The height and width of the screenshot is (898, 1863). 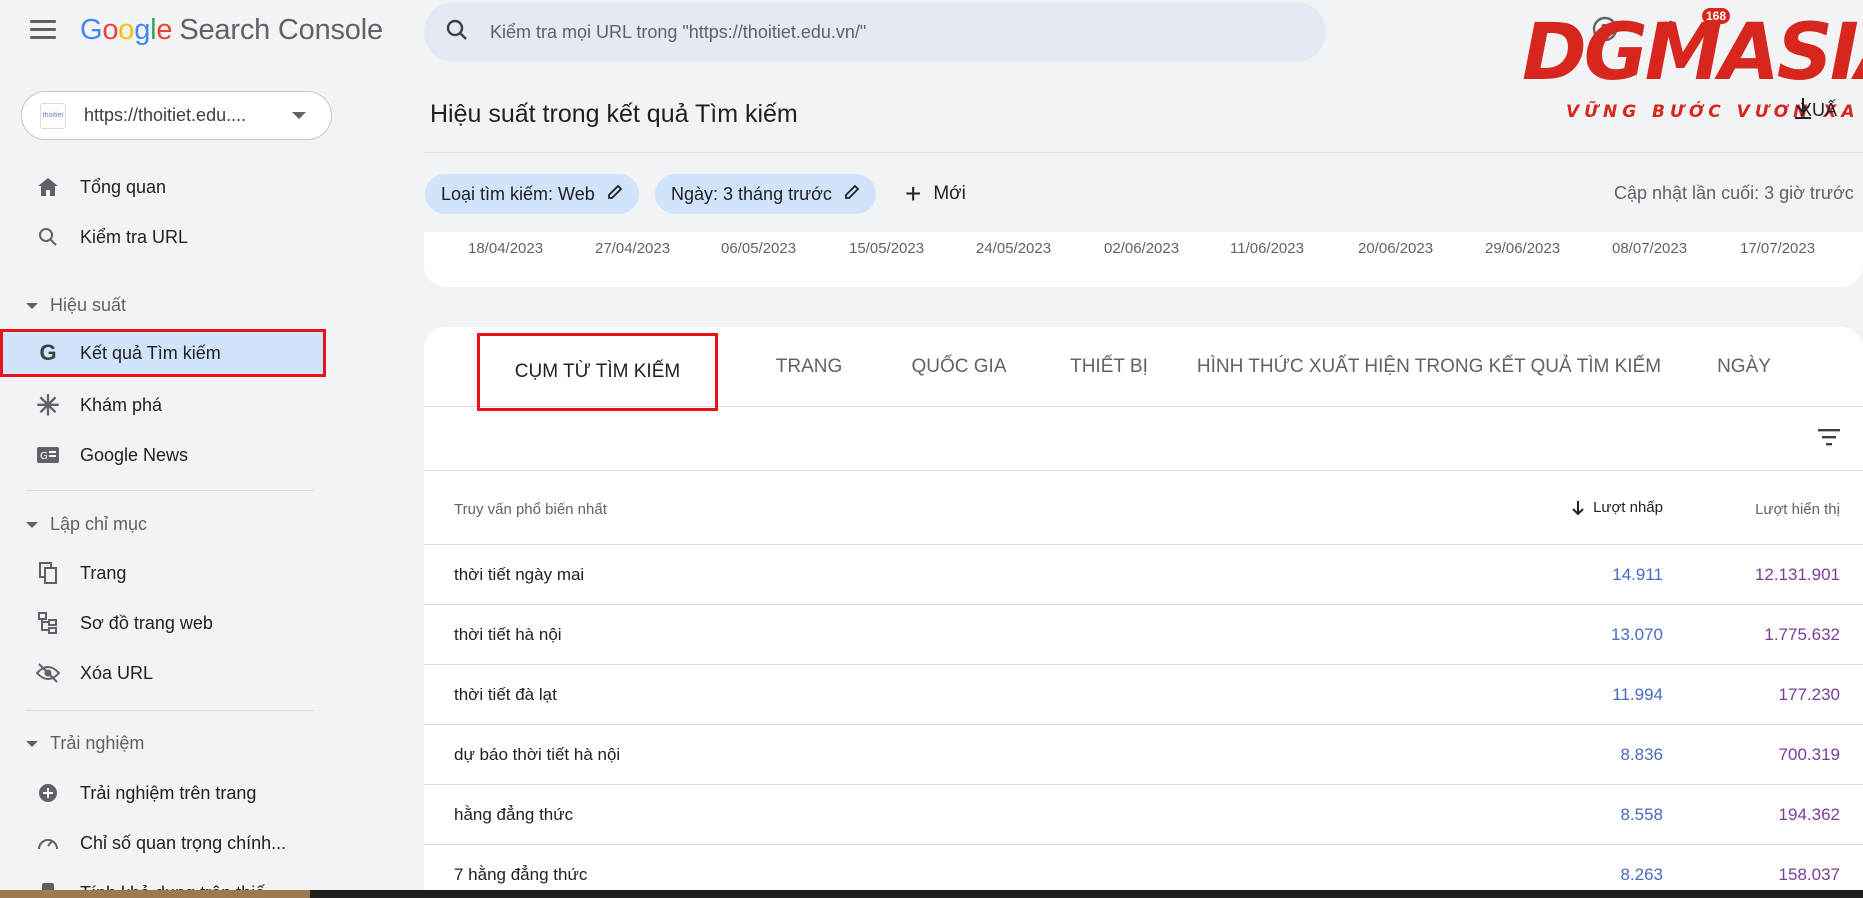 What do you see at coordinates (1641, 874) in the screenshot?
I see `clicks-cell: 8.263` at bounding box center [1641, 874].